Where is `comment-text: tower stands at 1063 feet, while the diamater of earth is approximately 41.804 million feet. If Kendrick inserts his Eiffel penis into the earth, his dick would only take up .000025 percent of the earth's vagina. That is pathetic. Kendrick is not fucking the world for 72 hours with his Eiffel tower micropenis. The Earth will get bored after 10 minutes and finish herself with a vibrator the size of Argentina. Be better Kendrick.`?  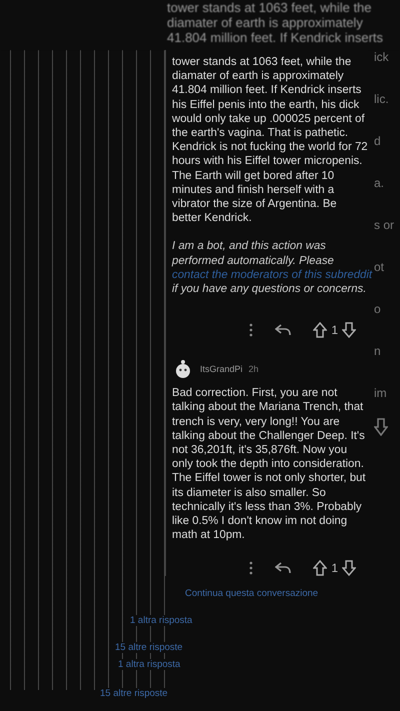
comment-text: tower stands at 1063 feet, while the diamater of earth is approximately 41.804 million feet. If Kendrick inserts his Eiffel penis into the earth, his dick would only take up .000025 percent of the earth's vagina. That is pathetic. Kendrick is not fucking the world for 72 hours with his Eiffel tower micropenis. The Earth will get bored after 10 minutes and finish herself with a vibrator the size of Argentina. Be better Kendrick. is located at coordinates (270, 140).